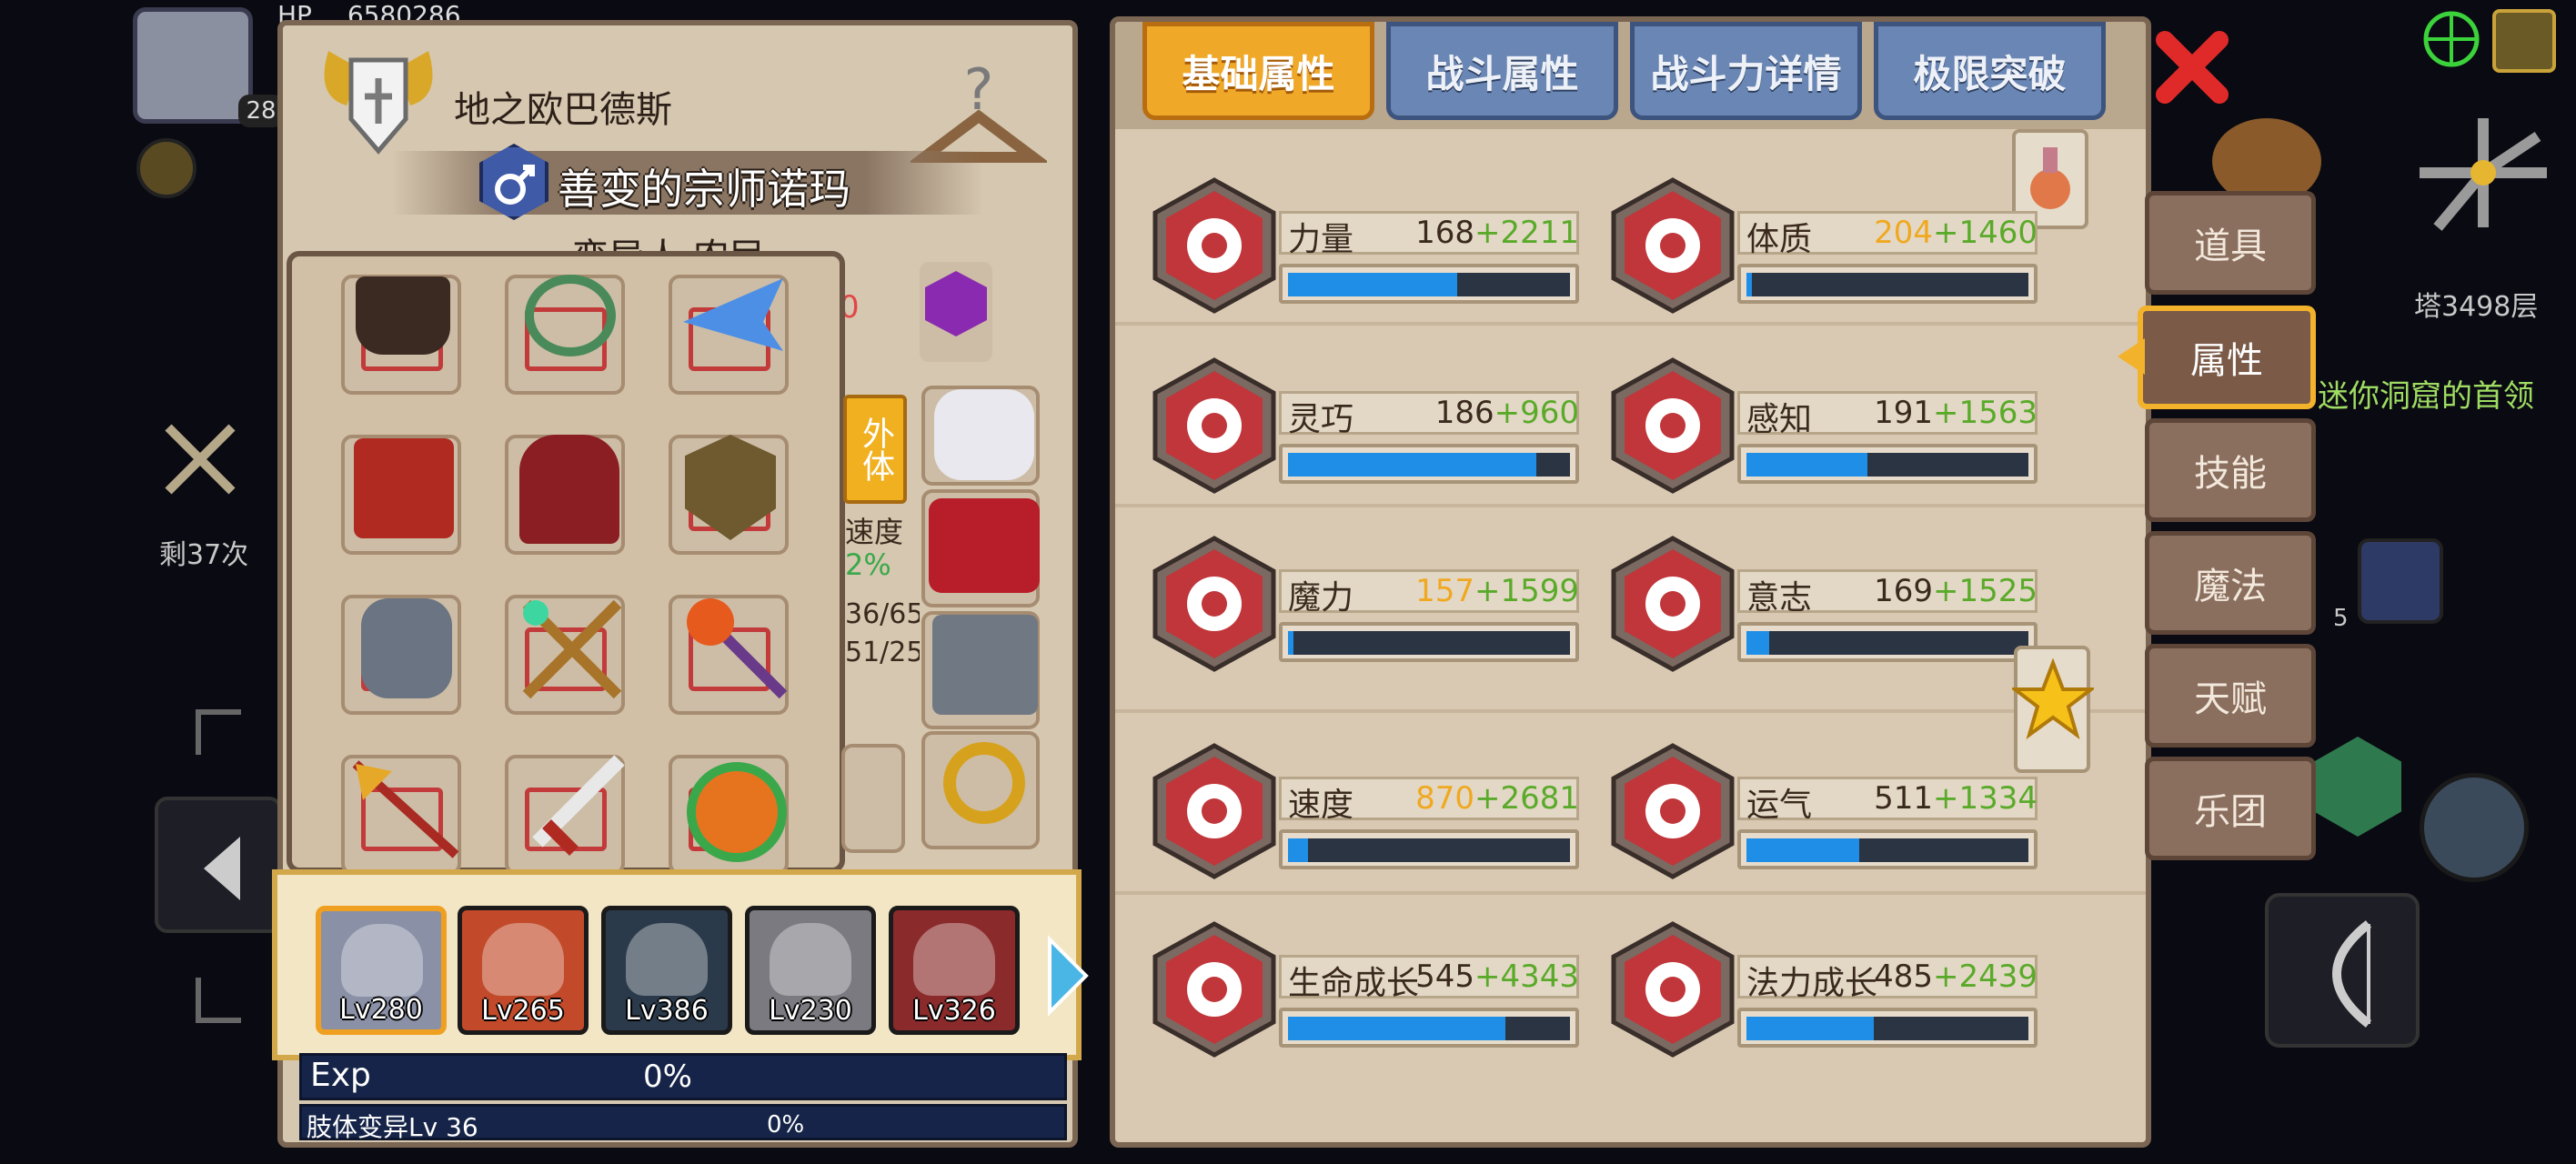 This screenshot has width=2576, height=1164. I want to click on crossbow-icon, so click(572, 650).